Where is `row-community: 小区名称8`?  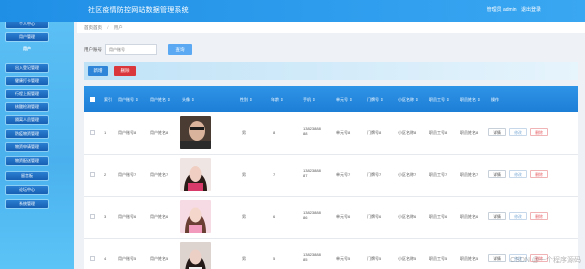
row-community: 小区名称8 is located at coordinates (407, 132).